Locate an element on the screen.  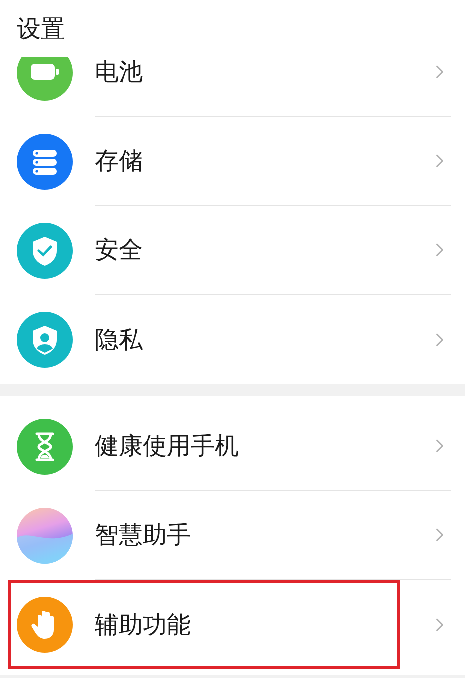
item-label: 隐私 is located at coordinates (119, 340).